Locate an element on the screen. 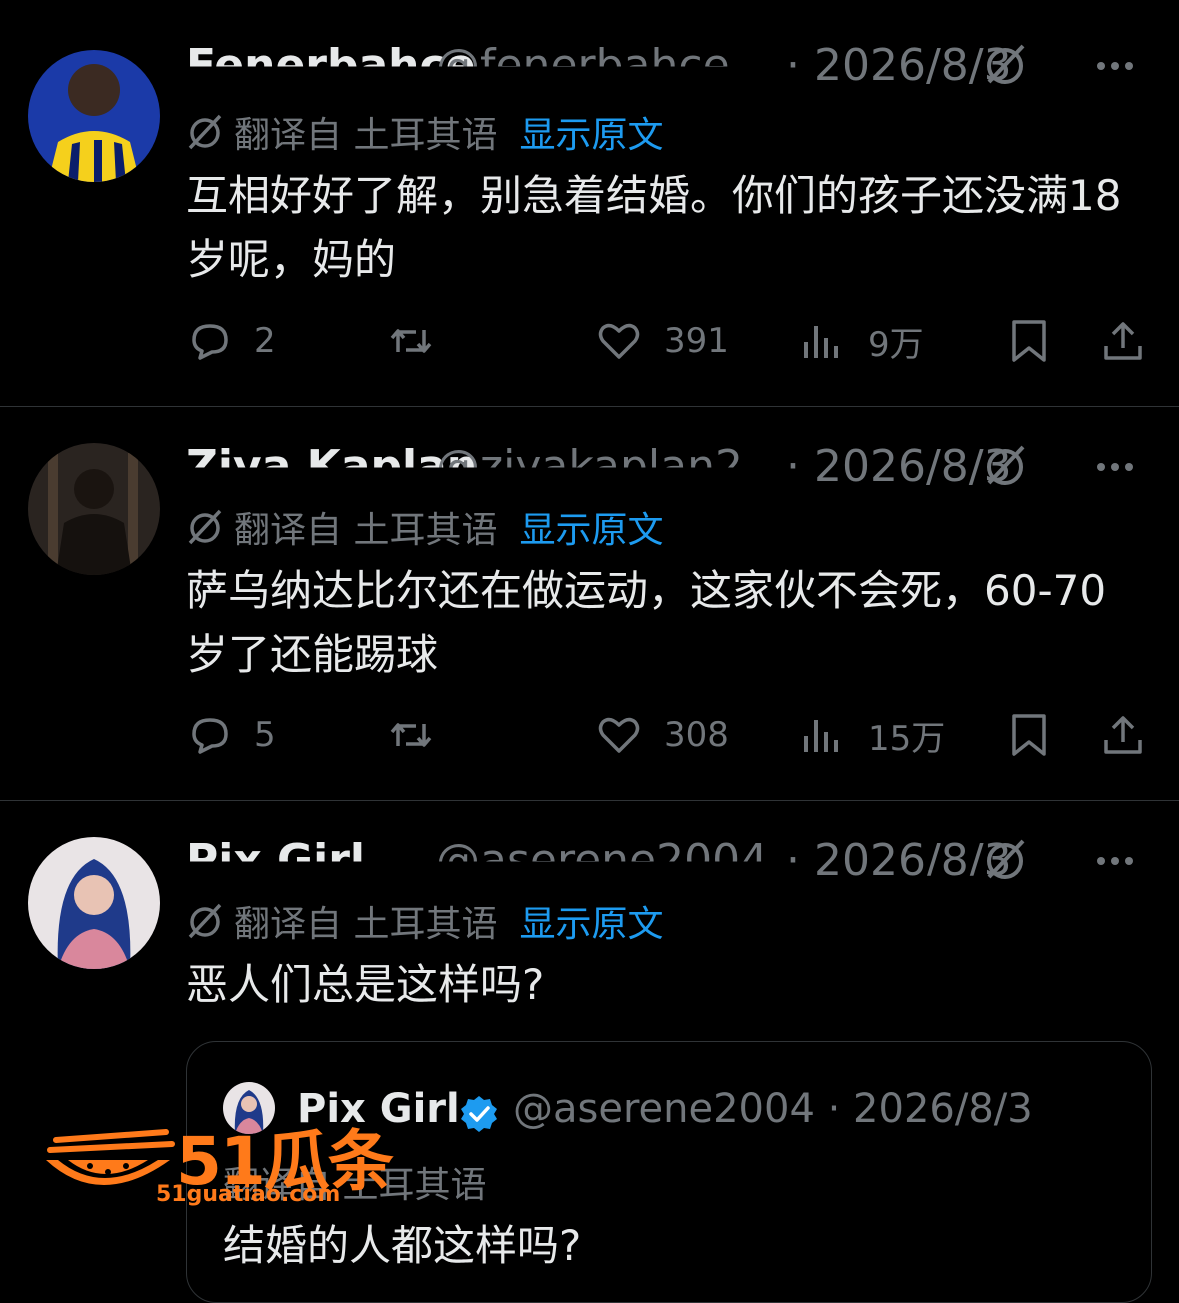  views-button: 9万 is located at coordinates (862, 341).